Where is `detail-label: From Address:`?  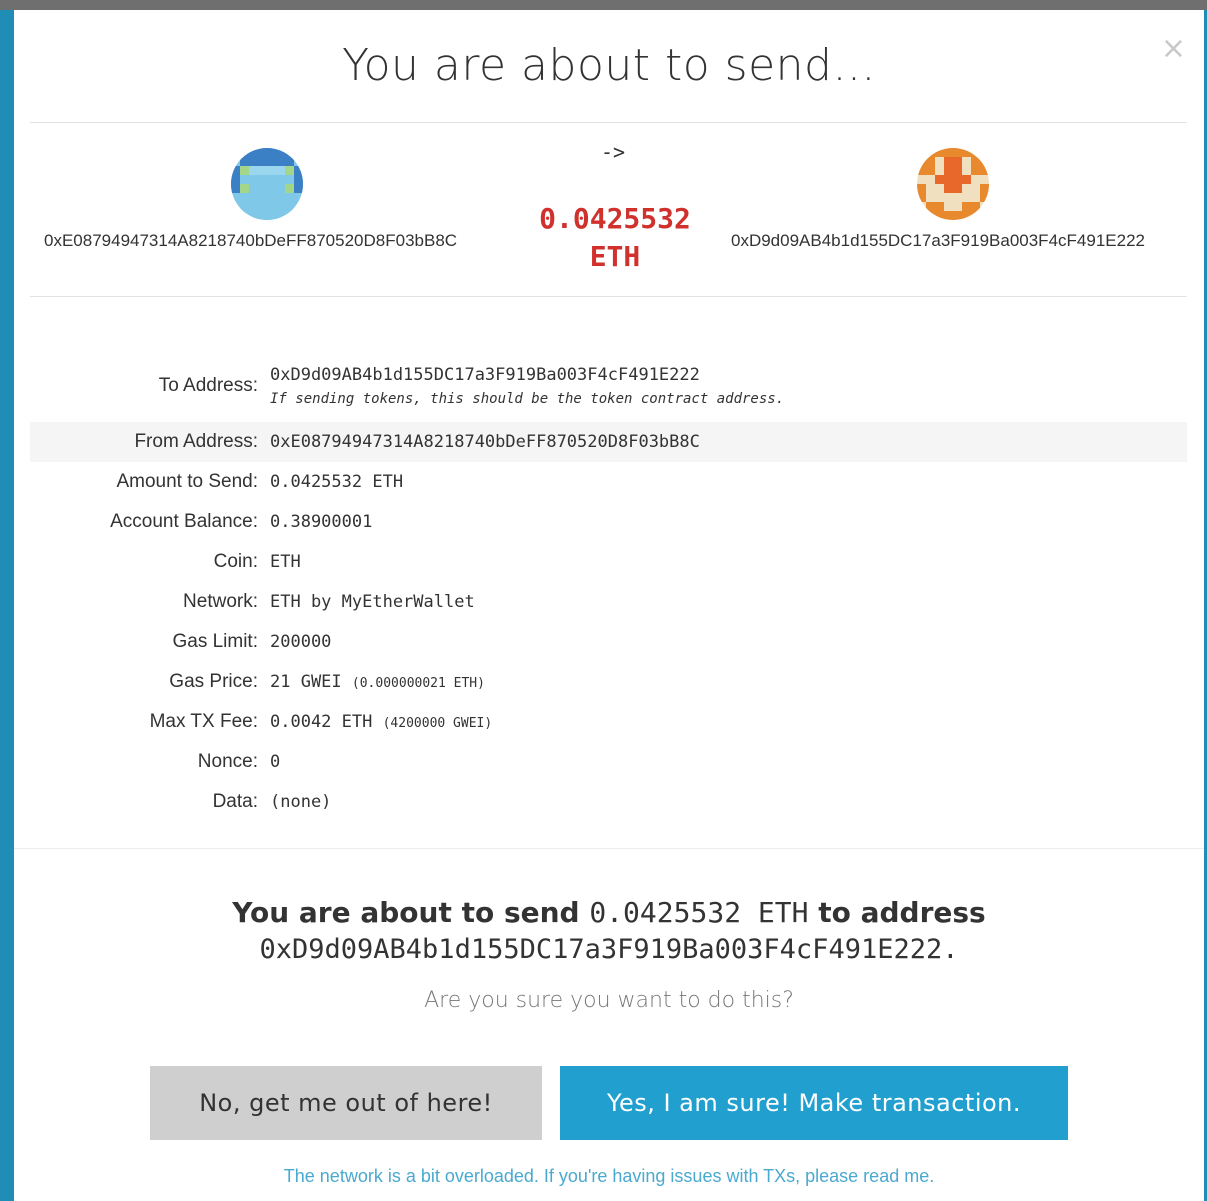 detail-label: From Address: is located at coordinates (196, 441).